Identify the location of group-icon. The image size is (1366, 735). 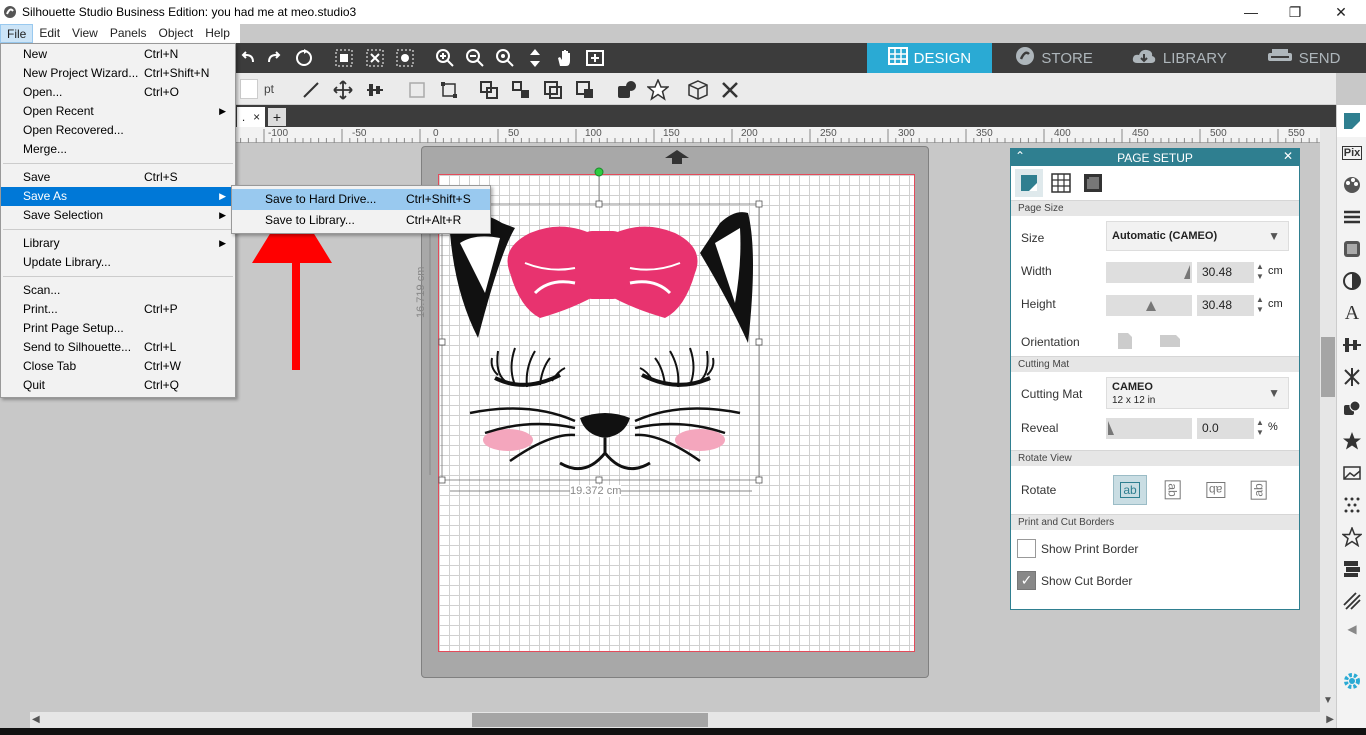
(489, 90).